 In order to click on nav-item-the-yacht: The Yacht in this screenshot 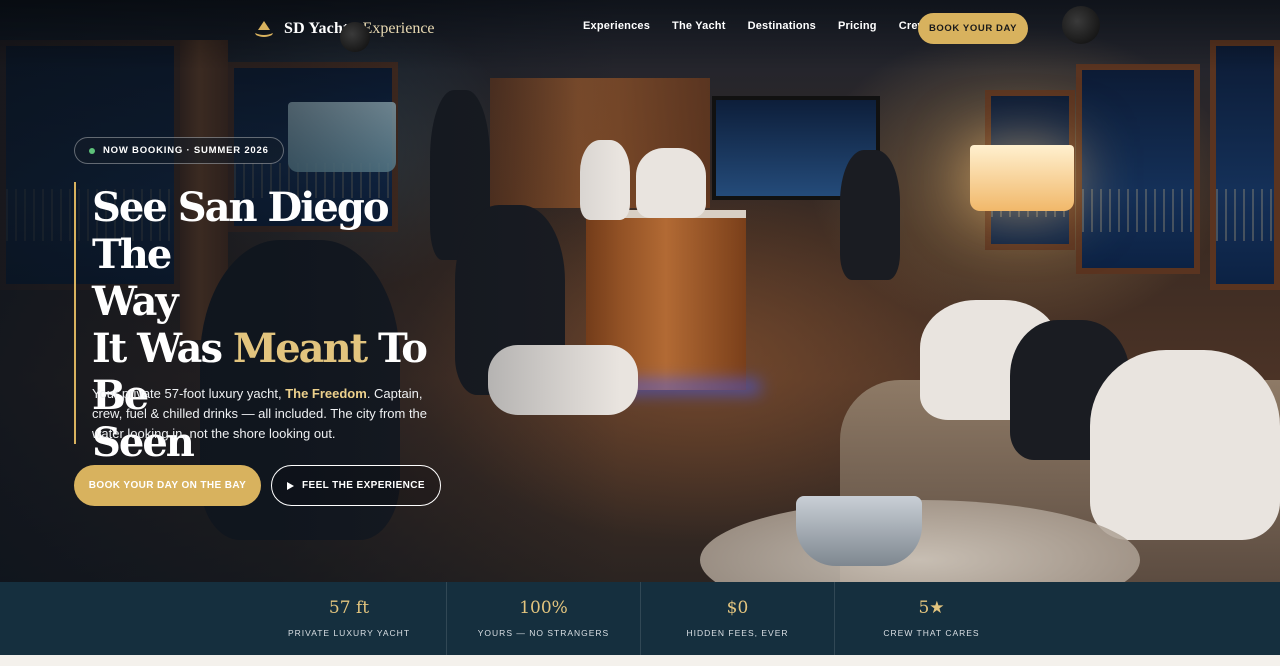, I will do `click(699, 26)`.